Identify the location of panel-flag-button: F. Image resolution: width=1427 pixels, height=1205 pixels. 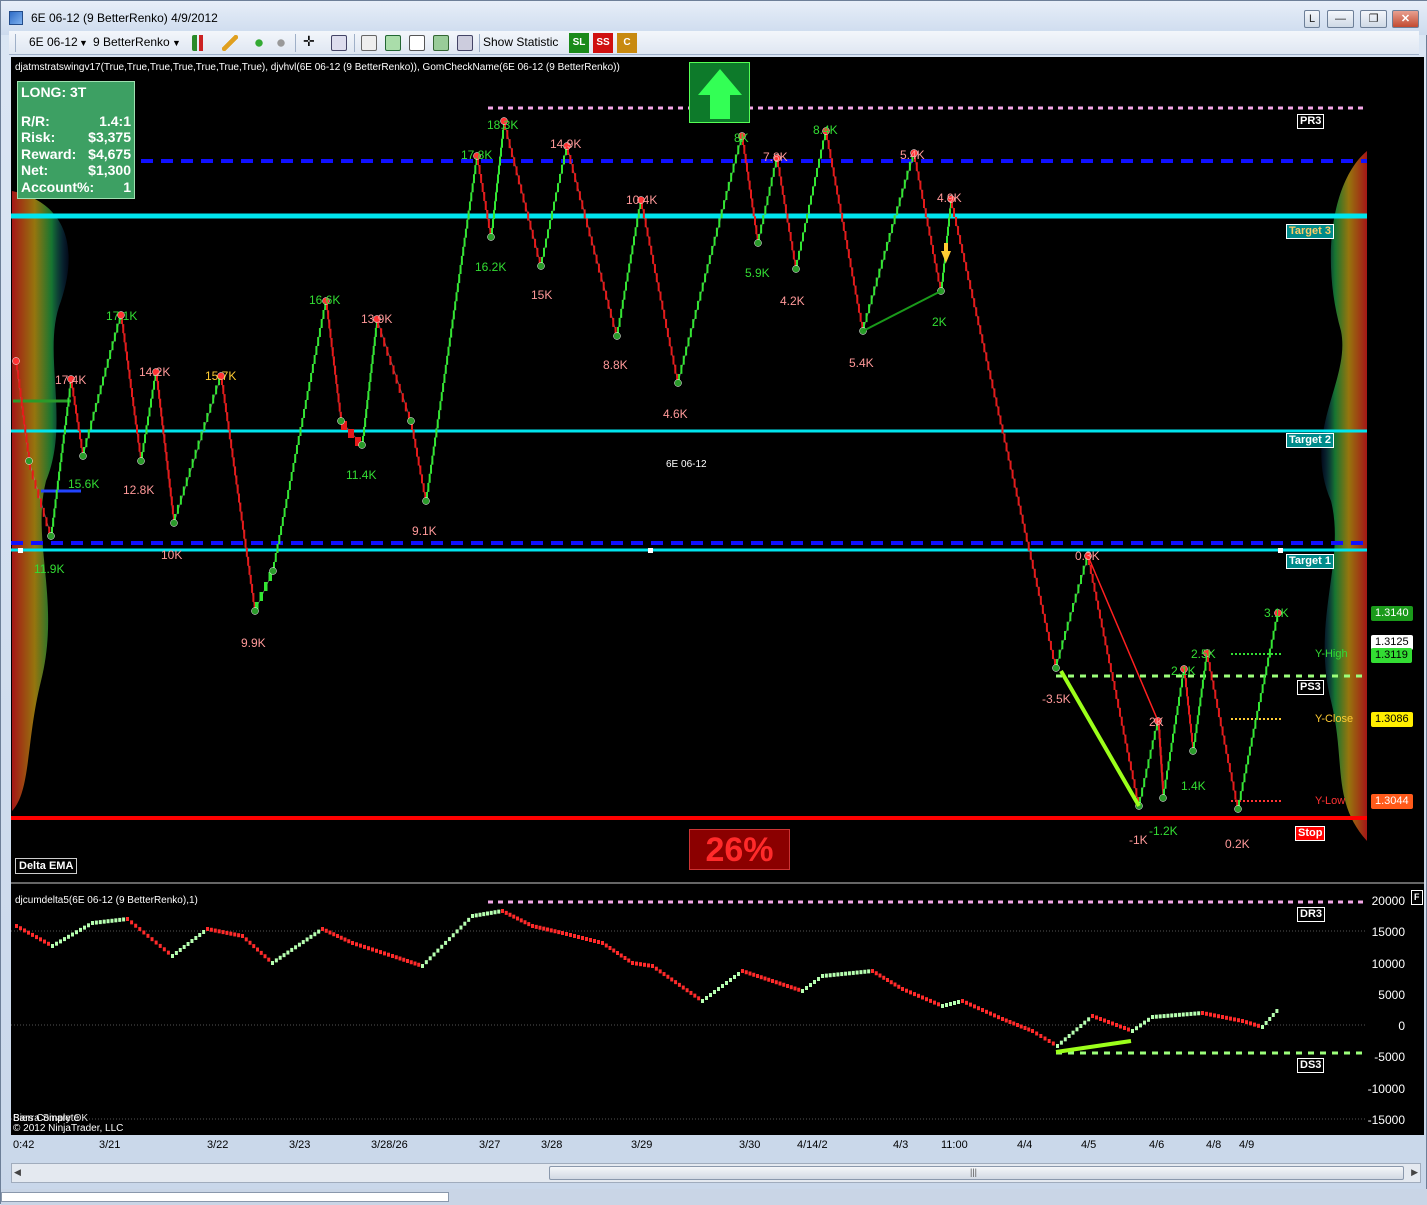
(1417, 897).